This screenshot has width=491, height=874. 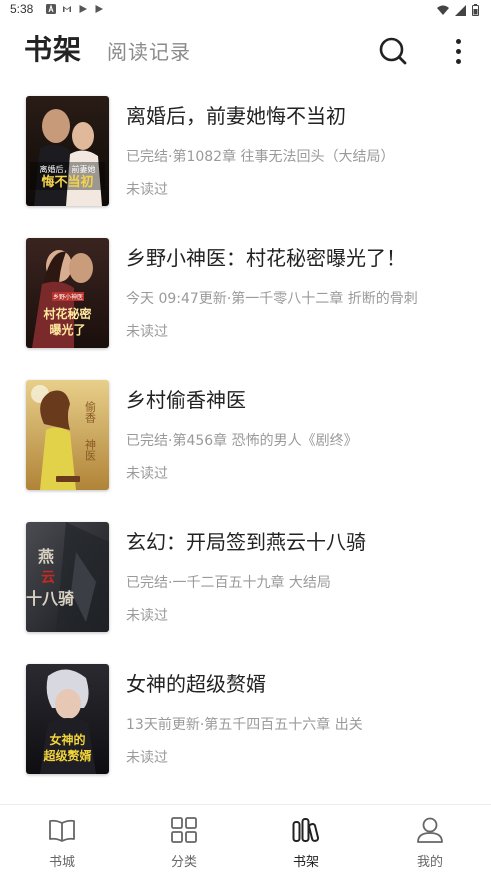 I want to click on nav-label: 我的, so click(x=429, y=862).